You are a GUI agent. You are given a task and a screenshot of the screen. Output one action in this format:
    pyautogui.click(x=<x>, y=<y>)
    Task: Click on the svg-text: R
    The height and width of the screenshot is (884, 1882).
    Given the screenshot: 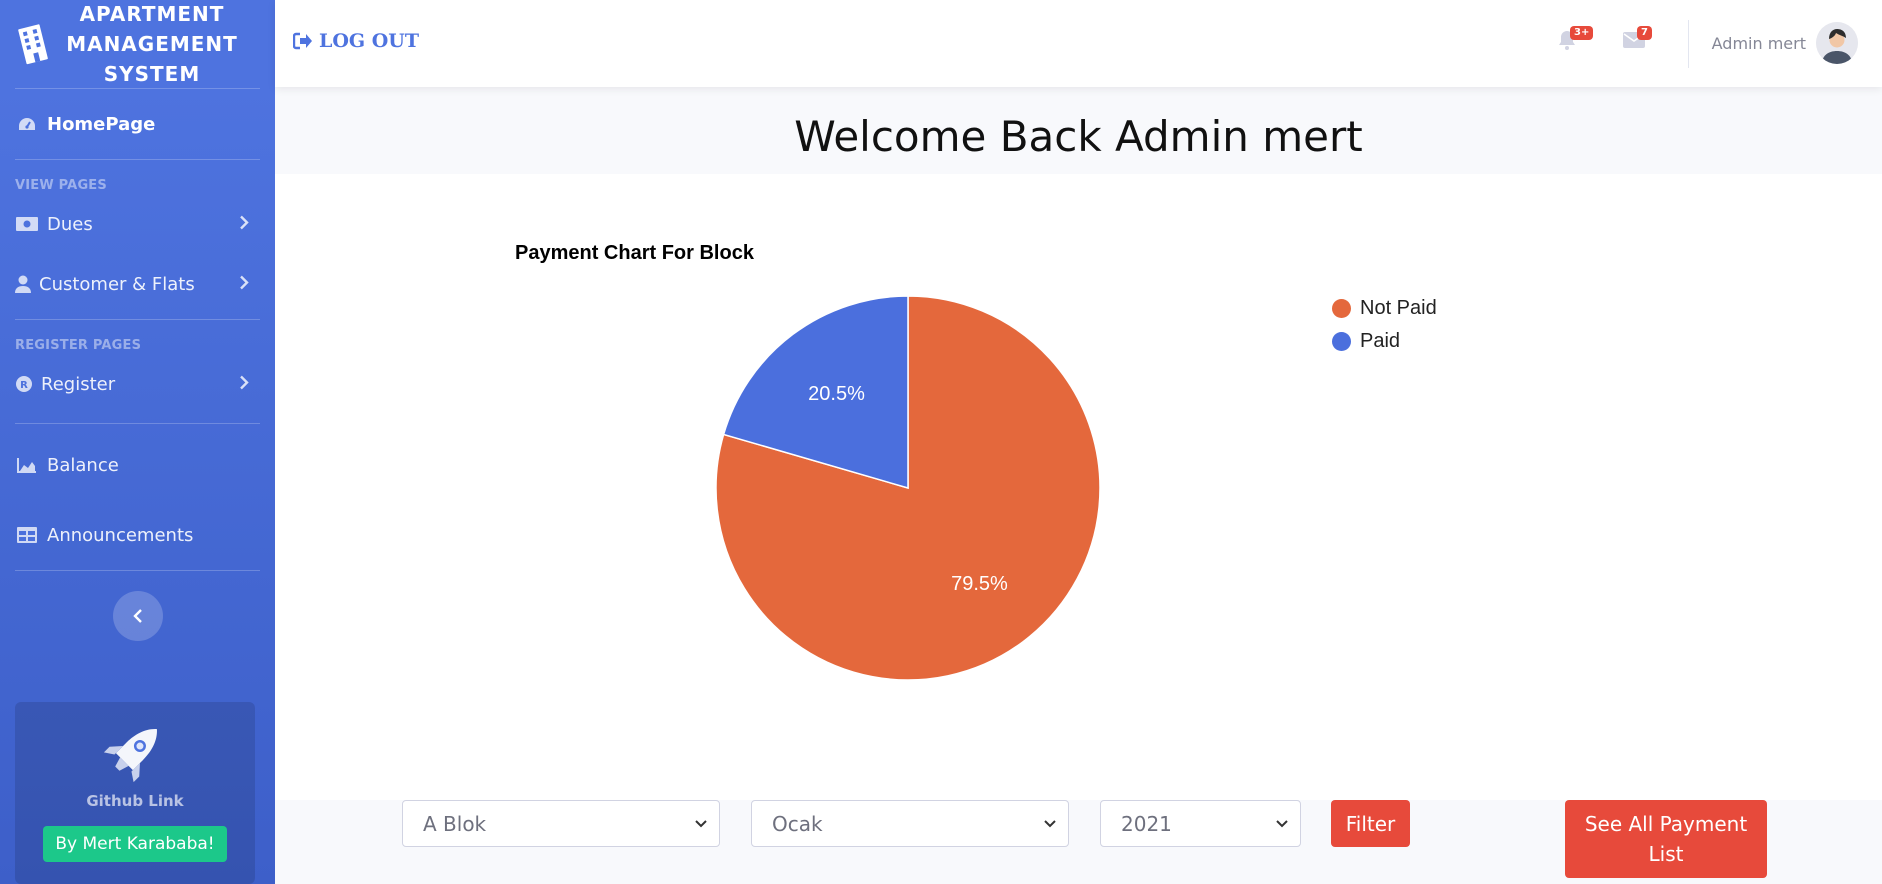 What is the action you would take?
    pyautogui.click(x=24, y=385)
    